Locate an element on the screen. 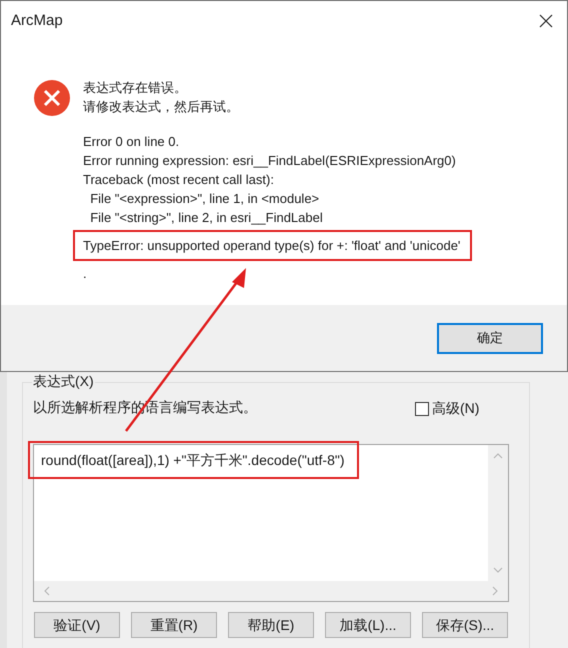 This screenshot has width=568, height=648. error-detail-line: Error running expression: esri__FindLabel(ESRIExpressionArg0) is located at coordinates (269, 161).